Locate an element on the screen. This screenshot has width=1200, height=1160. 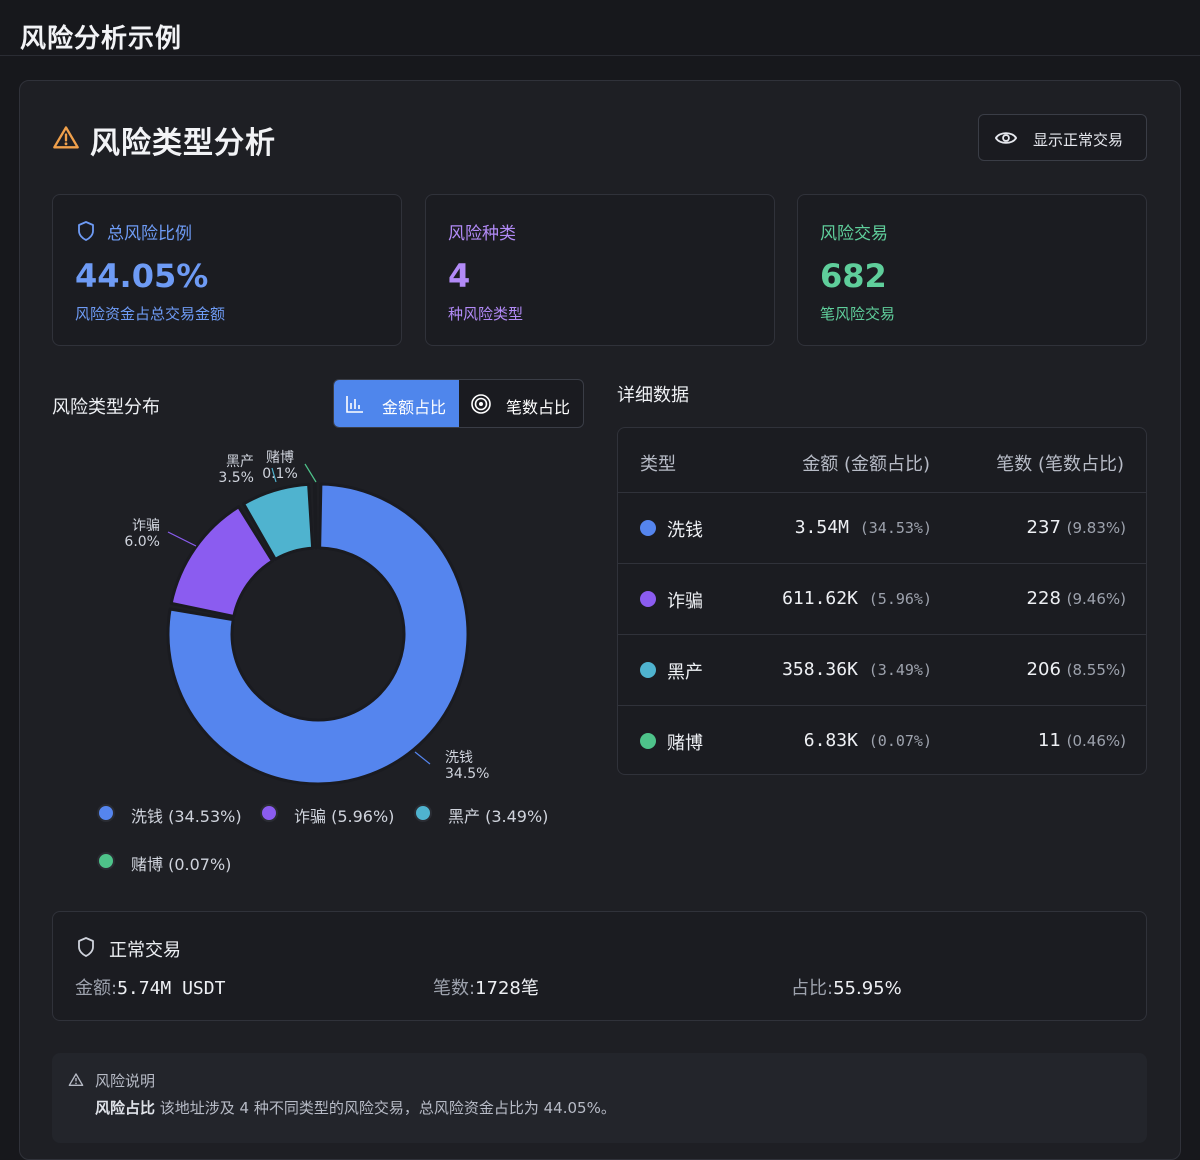
bar-chart-icon is located at coordinates (354, 404).